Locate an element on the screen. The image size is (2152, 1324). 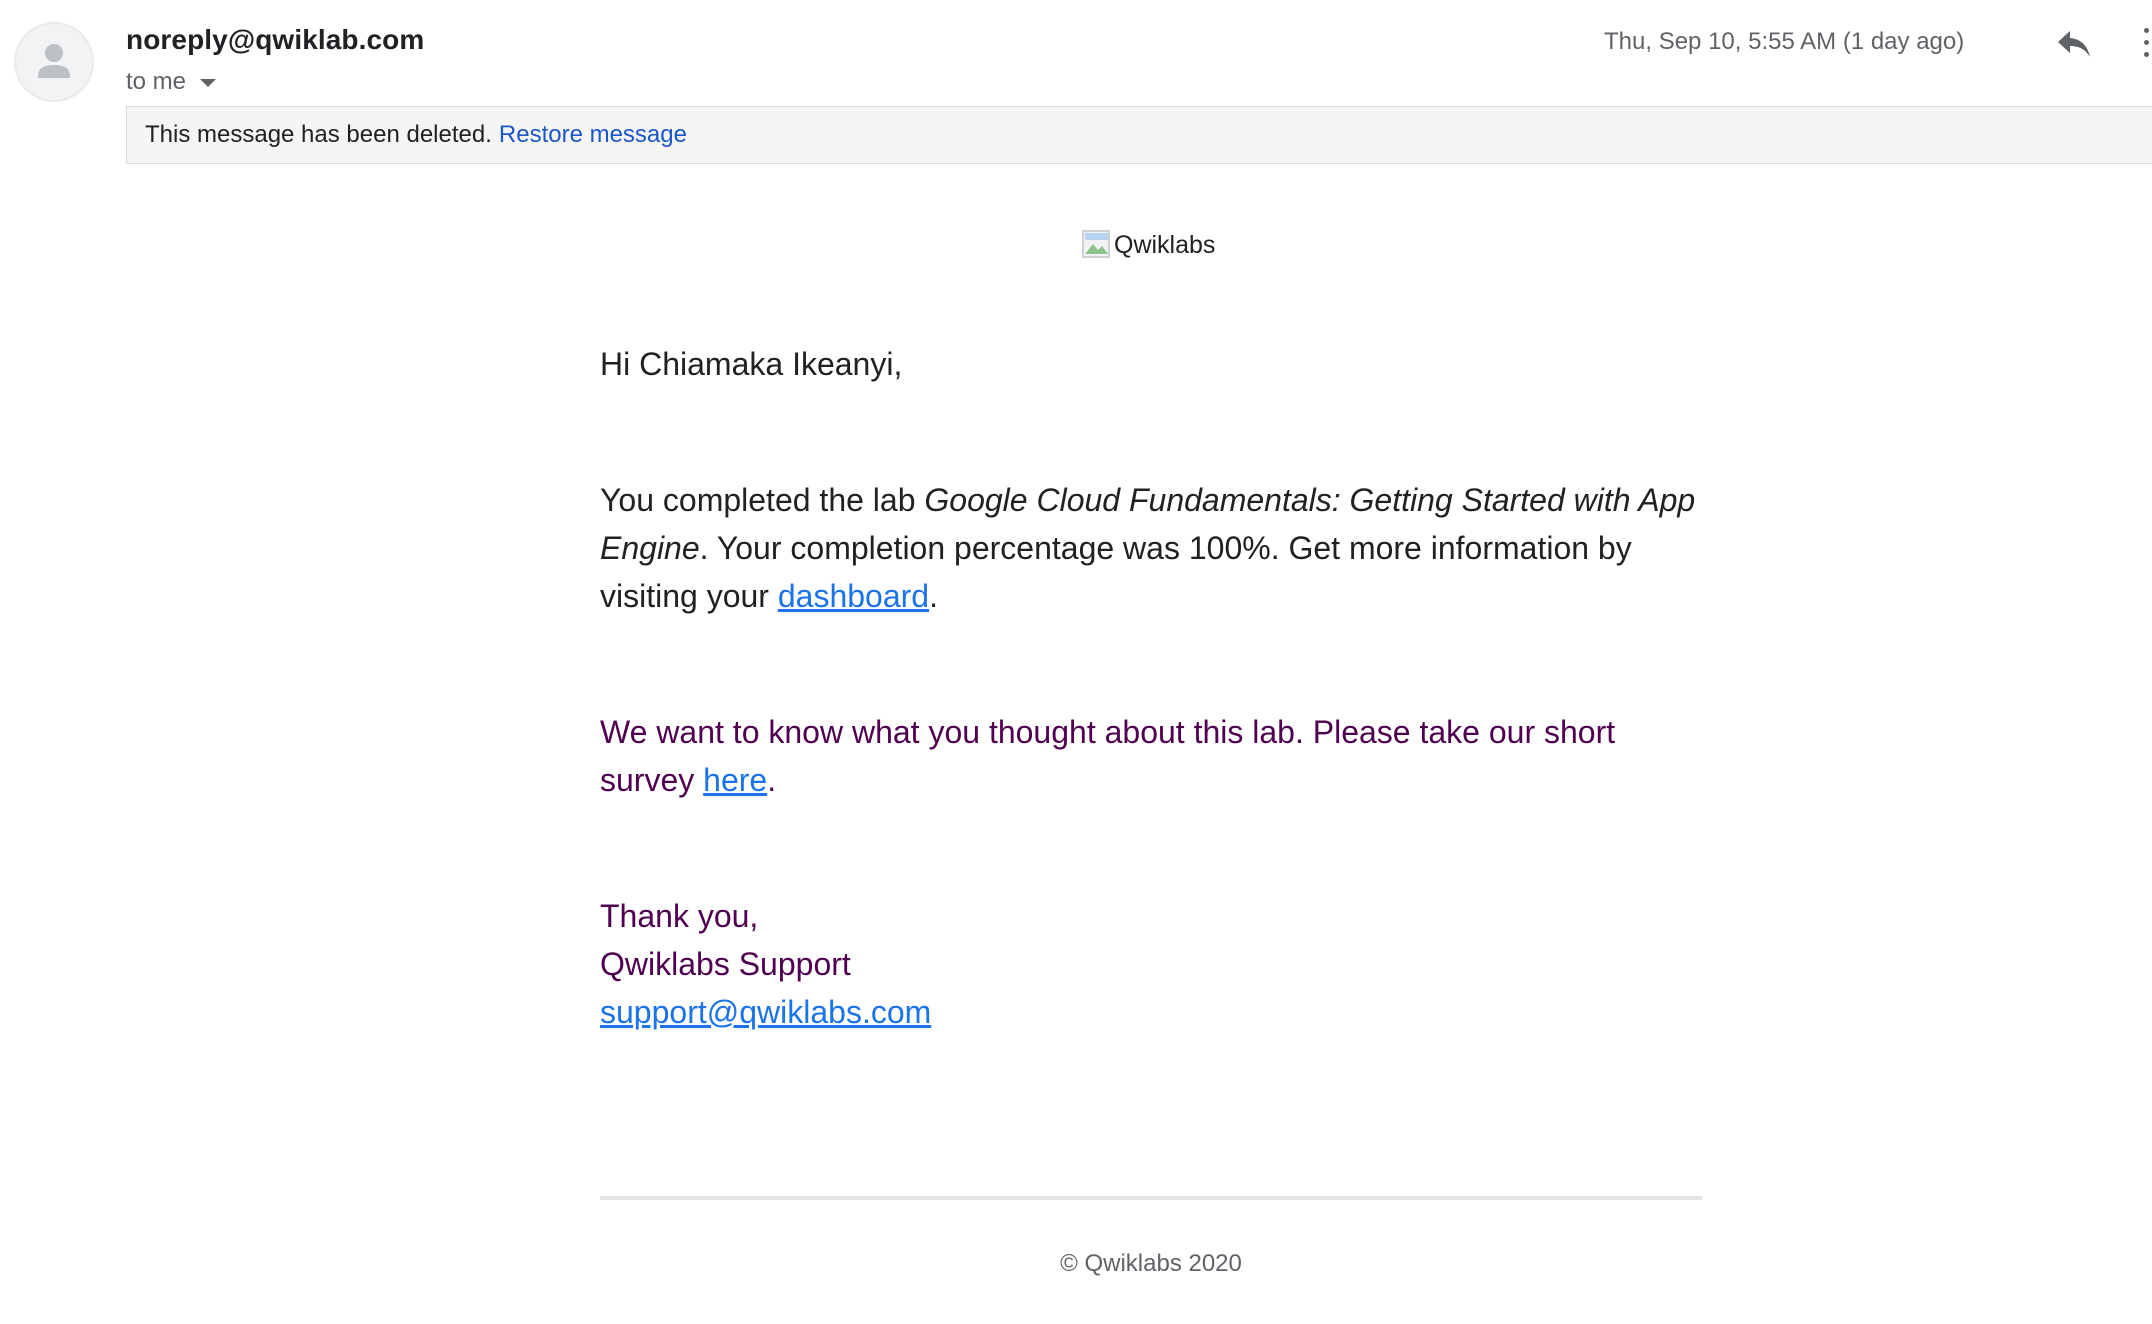
more-vert-icon is located at coordinates (2146, 30).